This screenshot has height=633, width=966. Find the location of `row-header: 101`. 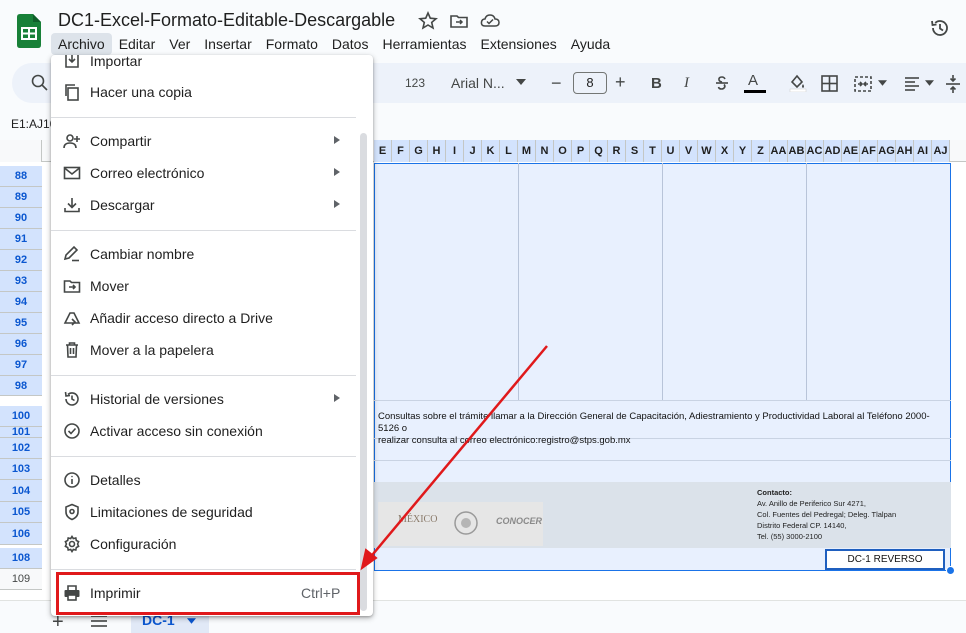

row-header: 101 is located at coordinates (21, 432).